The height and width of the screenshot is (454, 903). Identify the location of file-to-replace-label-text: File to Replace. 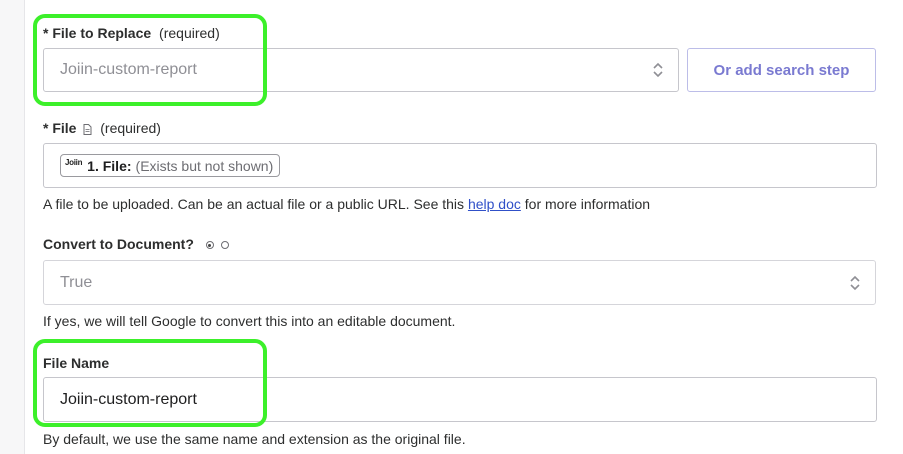
(102, 33).